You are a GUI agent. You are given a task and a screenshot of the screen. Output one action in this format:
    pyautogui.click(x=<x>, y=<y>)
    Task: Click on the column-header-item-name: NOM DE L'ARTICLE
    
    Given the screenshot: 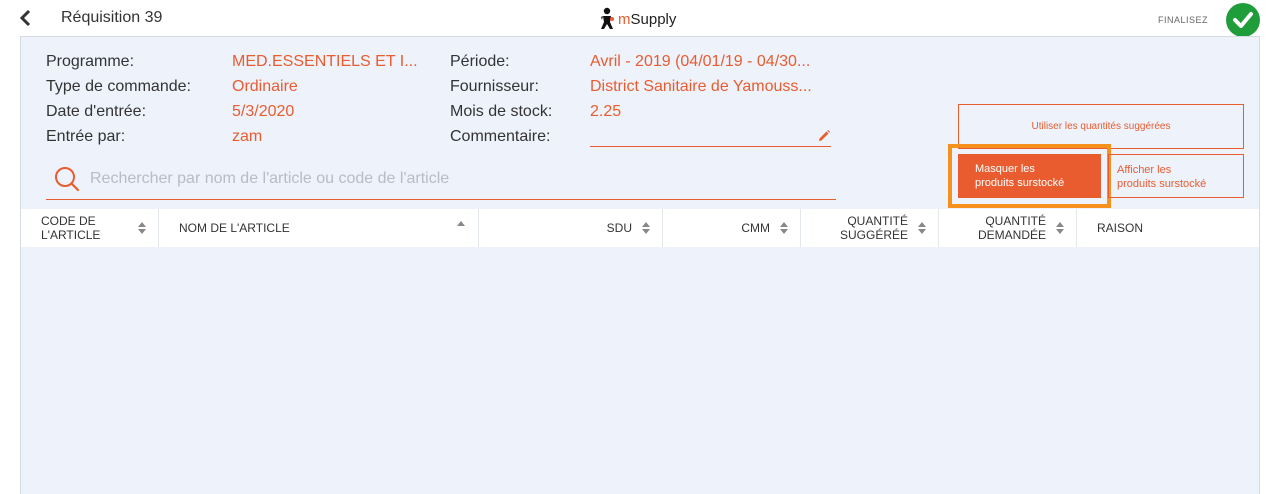 What is the action you would take?
    pyautogui.click(x=319, y=228)
    